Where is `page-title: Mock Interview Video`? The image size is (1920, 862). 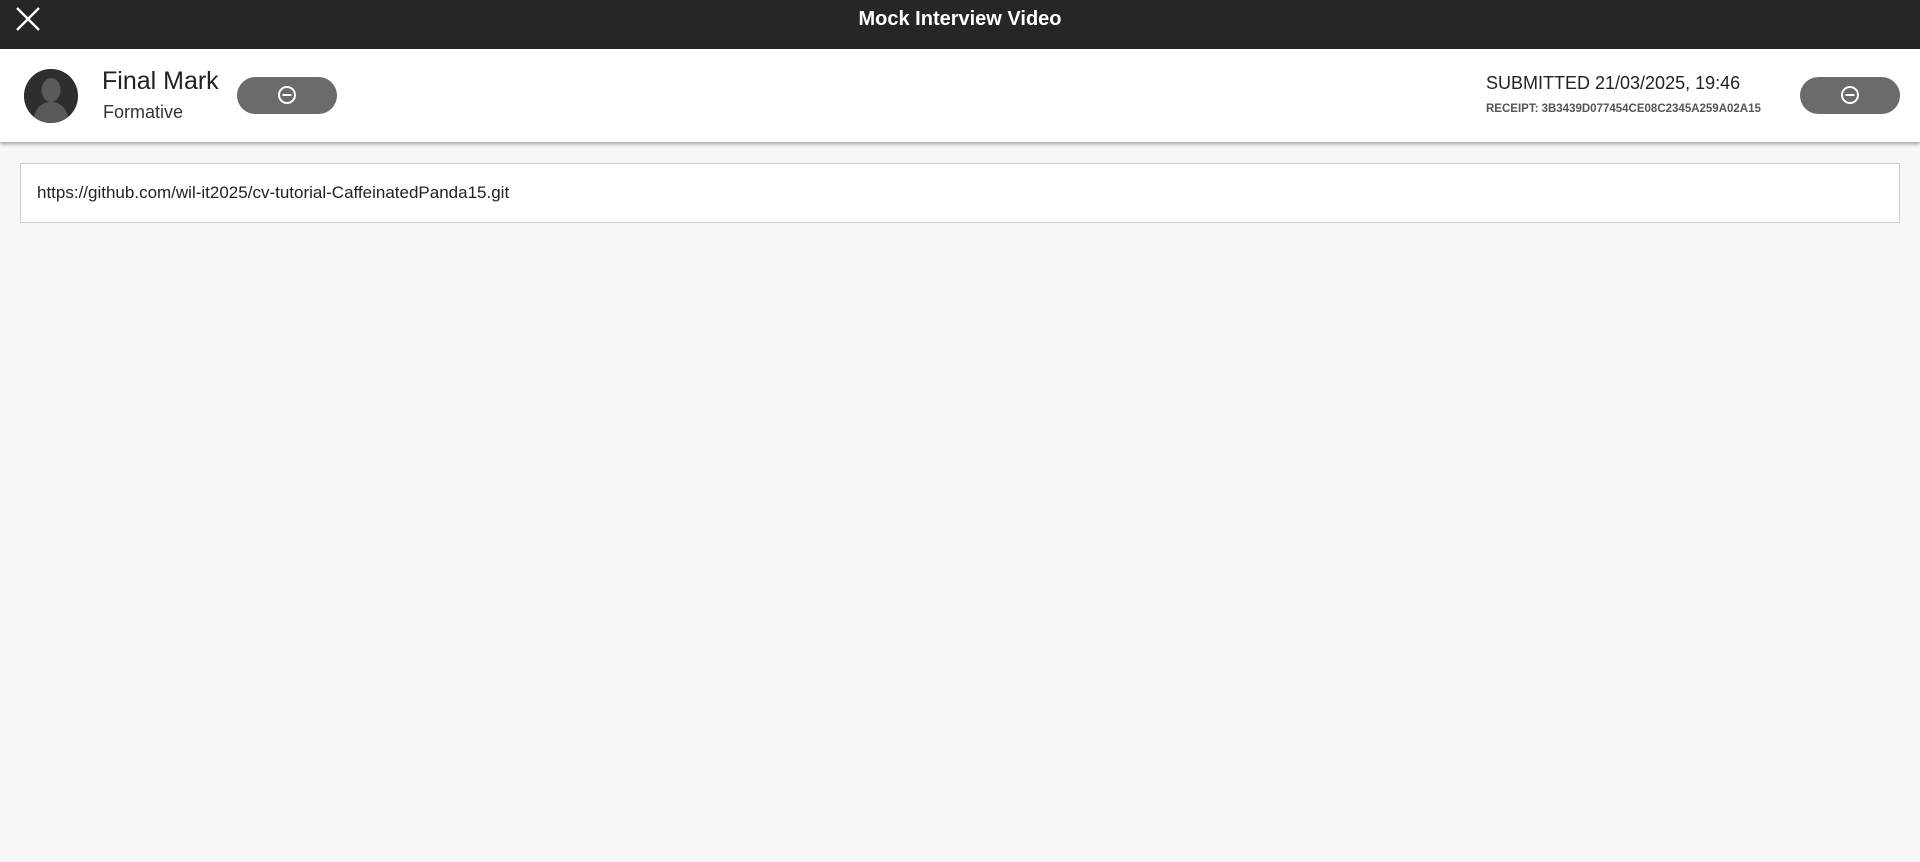
page-title: Mock Interview Video is located at coordinates (960, 19).